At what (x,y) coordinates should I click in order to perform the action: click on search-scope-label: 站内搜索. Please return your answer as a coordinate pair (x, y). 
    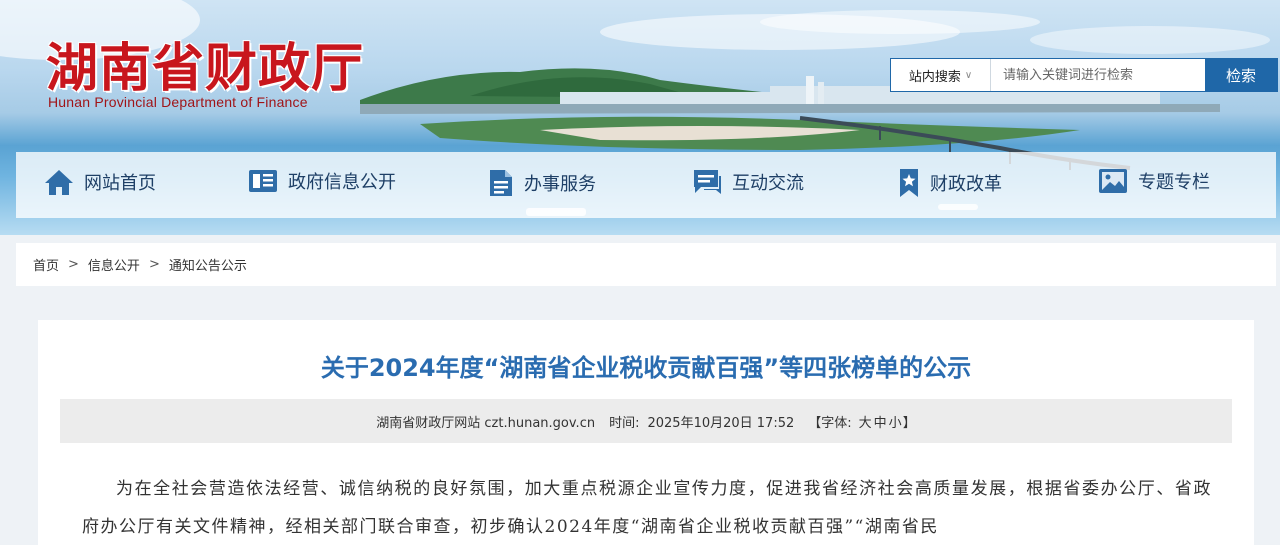
    Looking at the image, I should click on (934, 77).